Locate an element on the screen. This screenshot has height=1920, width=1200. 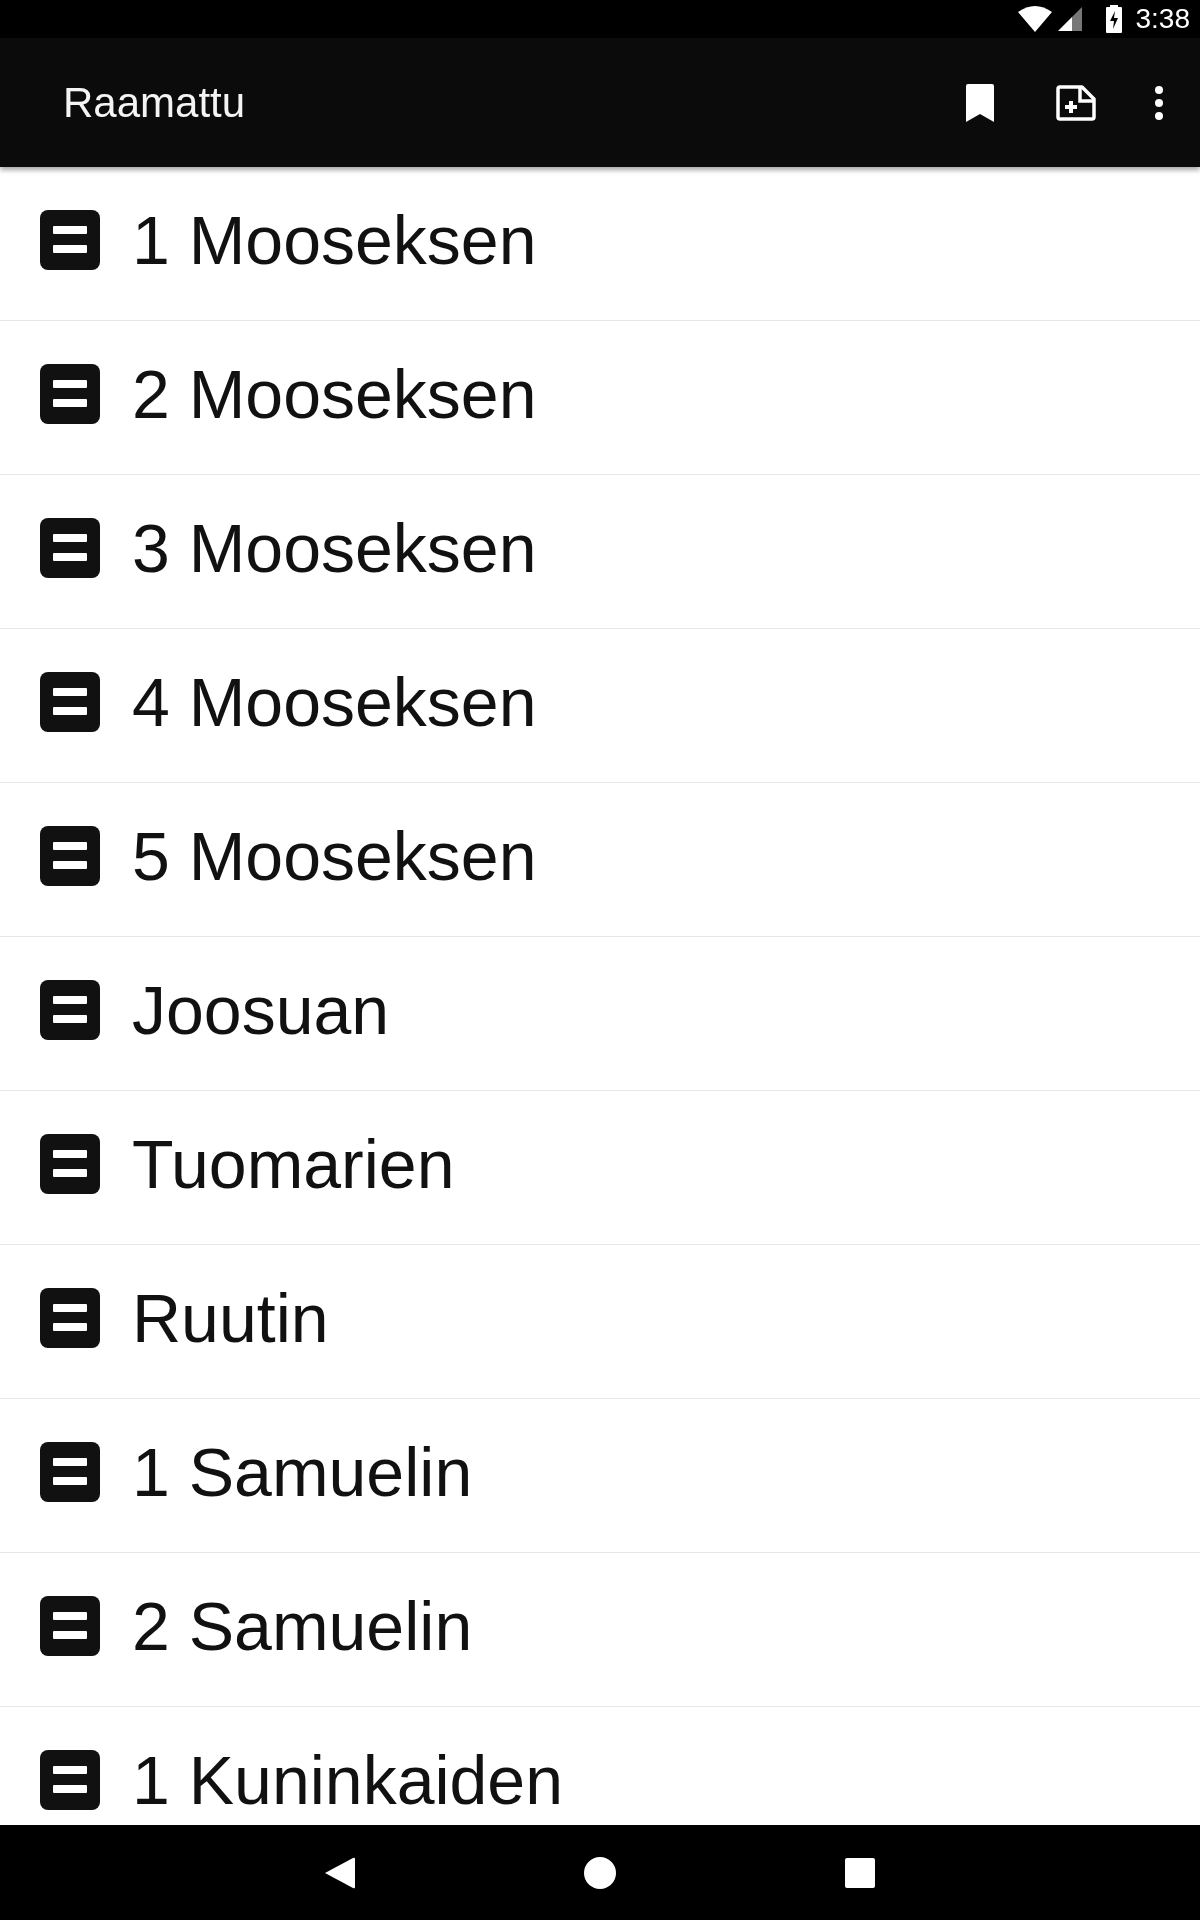
signal-icon is located at coordinates (1069, 19).